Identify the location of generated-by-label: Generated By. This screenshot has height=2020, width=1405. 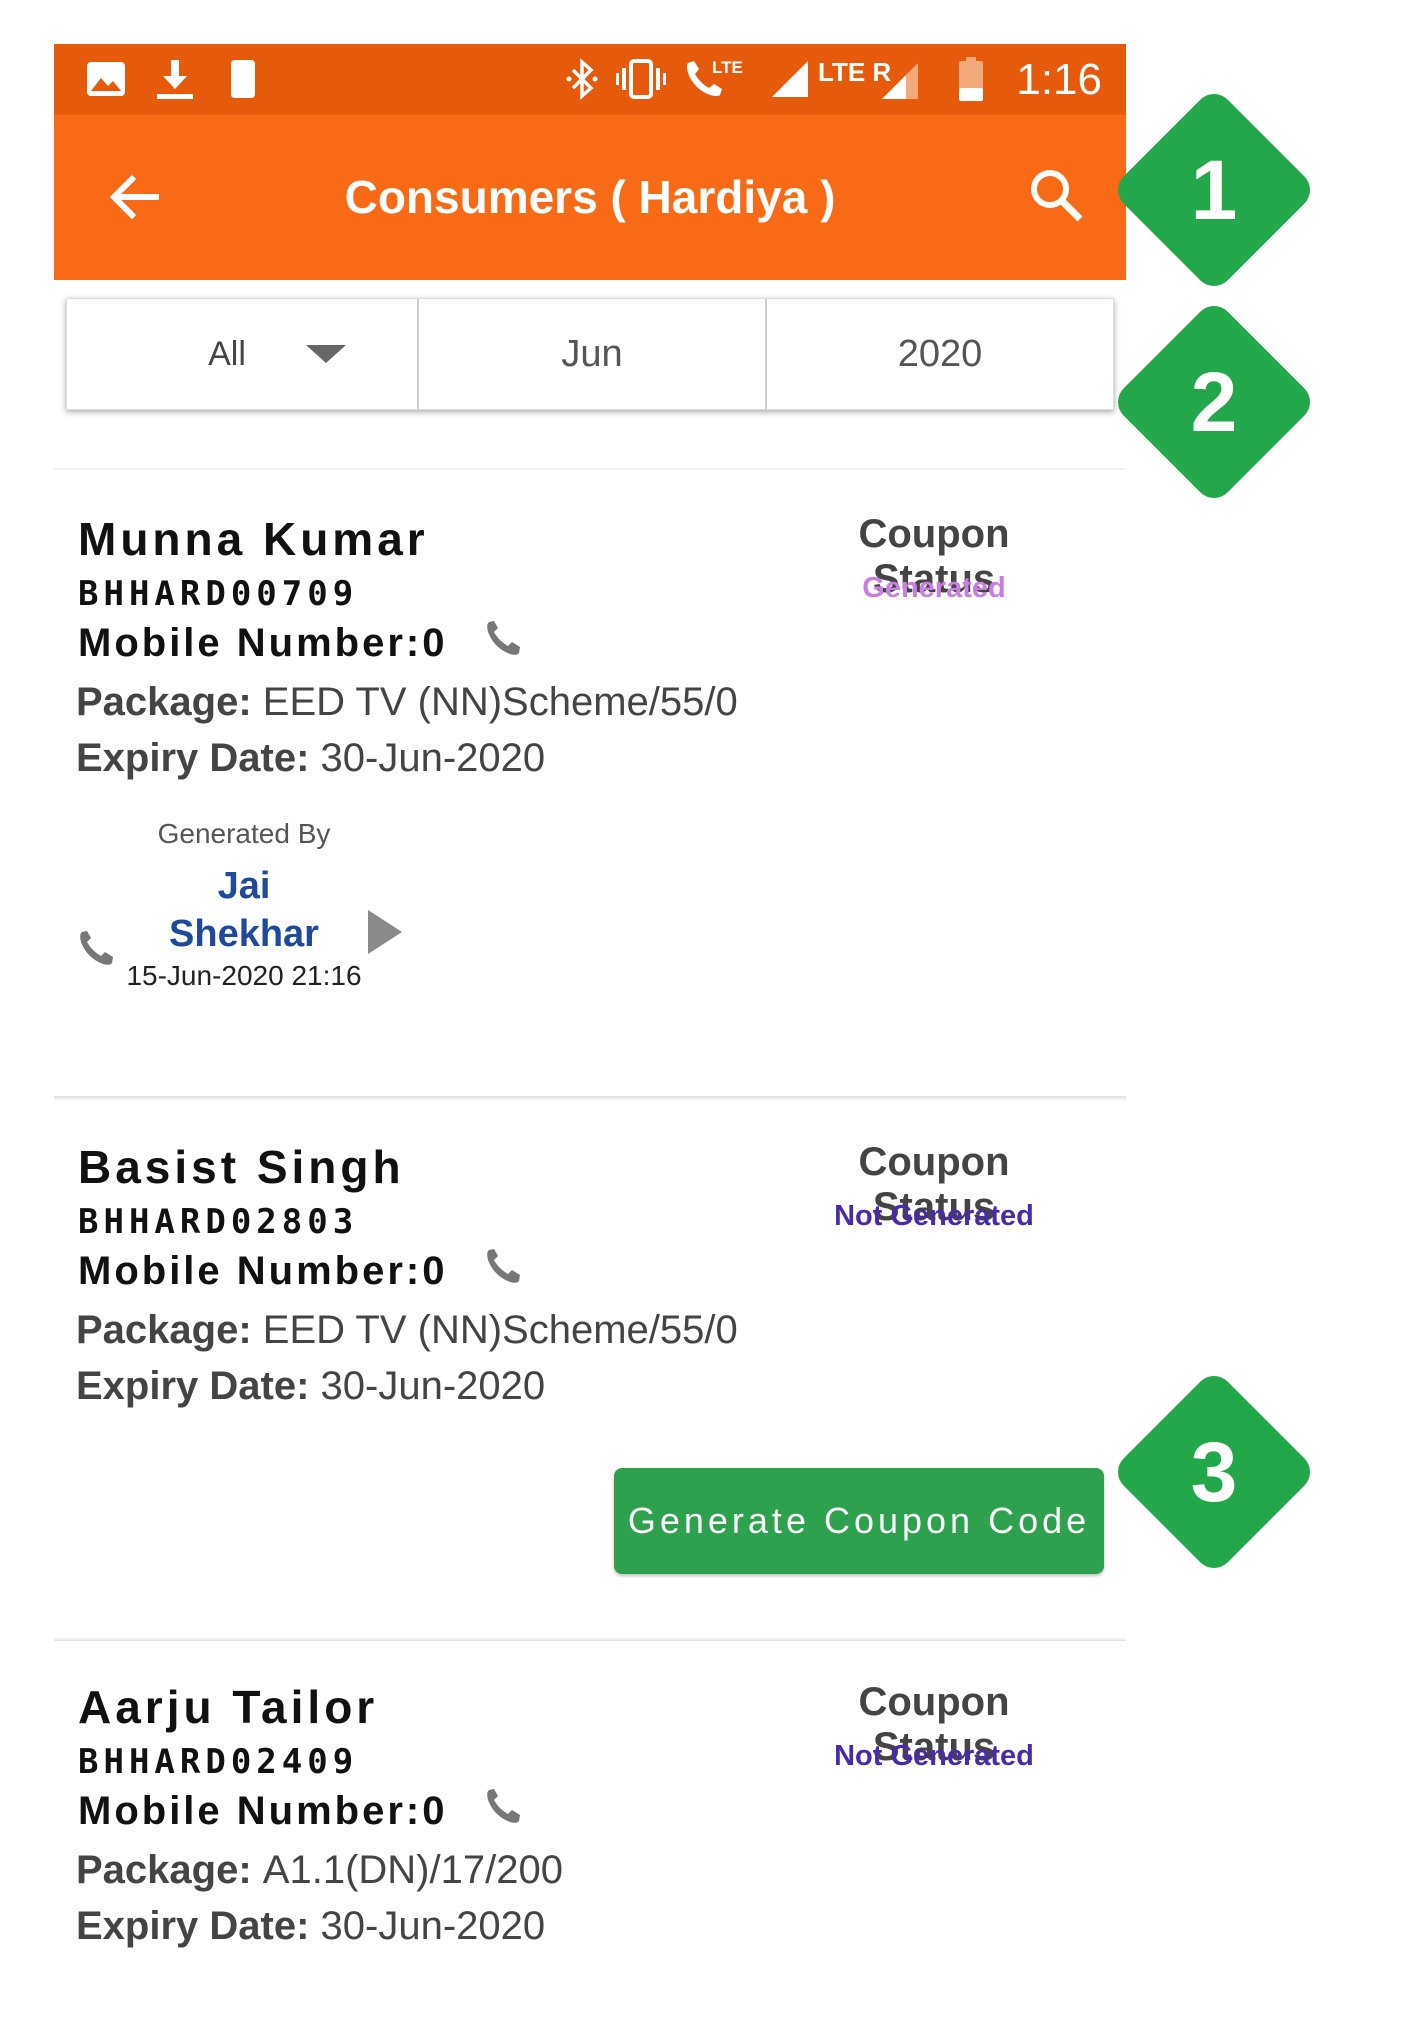
(244, 833).